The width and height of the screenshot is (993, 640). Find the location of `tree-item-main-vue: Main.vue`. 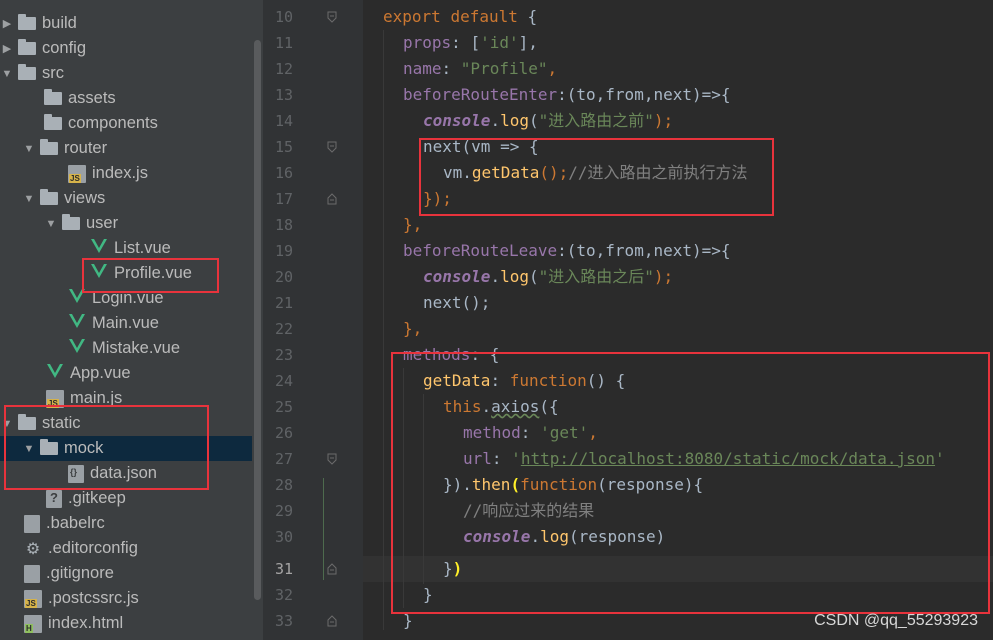

tree-item-main-vue: Main.vue is located at coordinates (126, 323).